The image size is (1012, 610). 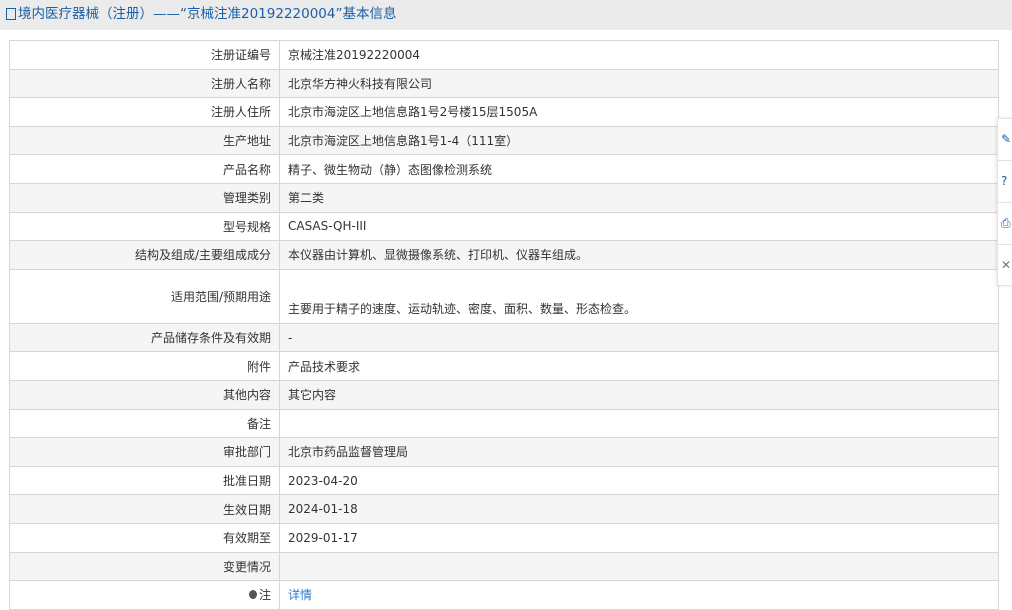 What do you see at coordinates (144, 112) in the screenshot?
I see `row-label: 注册人住所` at bounding box center [144, 112].